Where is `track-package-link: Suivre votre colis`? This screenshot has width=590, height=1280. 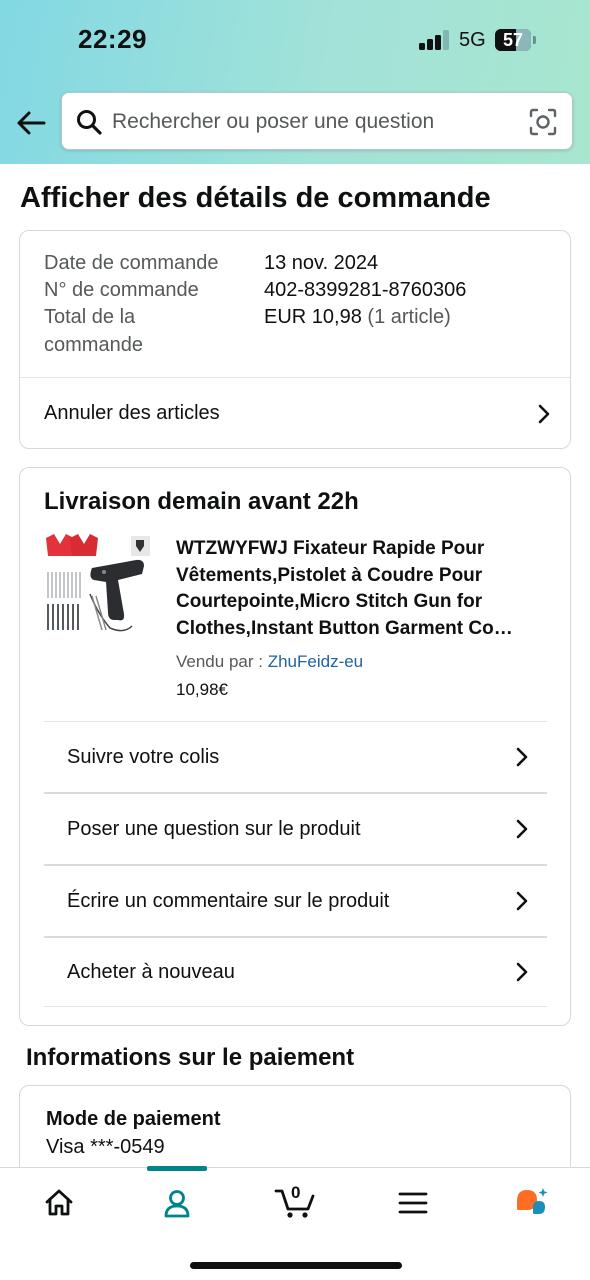 track-package-link: Suivre votre colis is located at coordinates (298, 757).